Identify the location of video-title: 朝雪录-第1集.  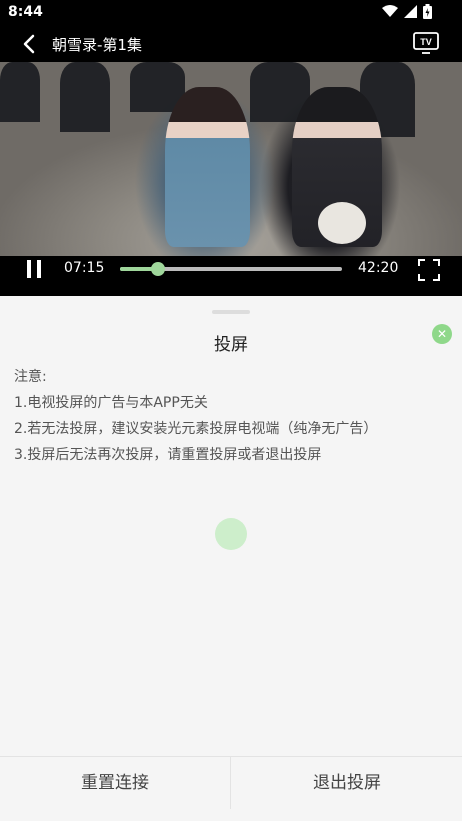
(97, 45).